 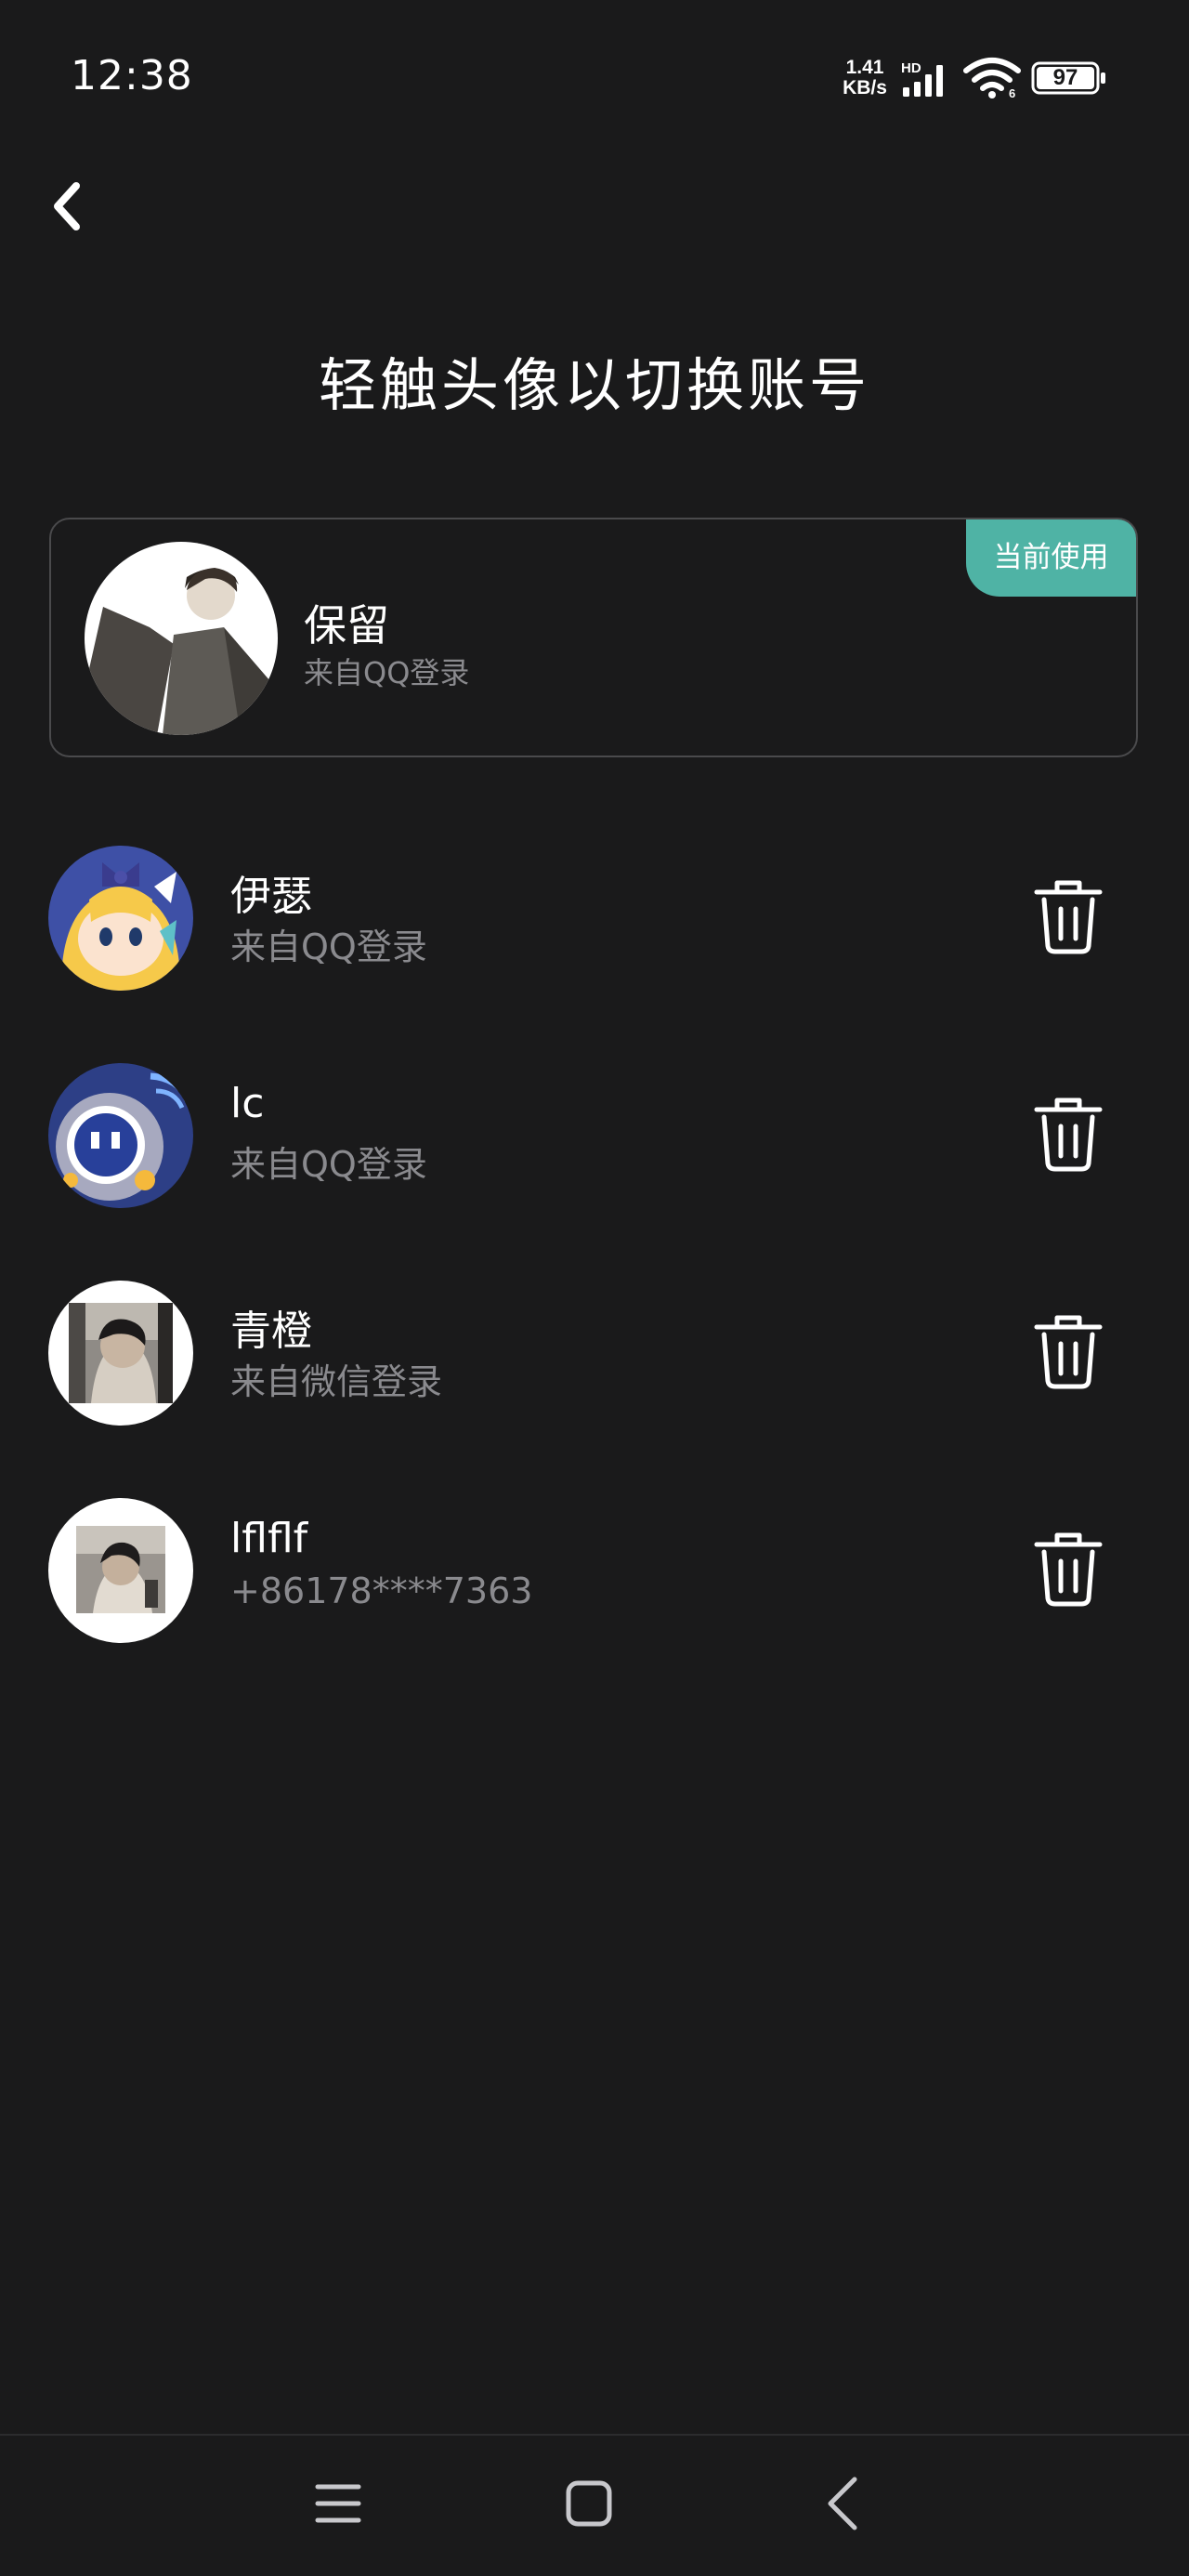 I want to click on back-button, so click(x=67, y=206).